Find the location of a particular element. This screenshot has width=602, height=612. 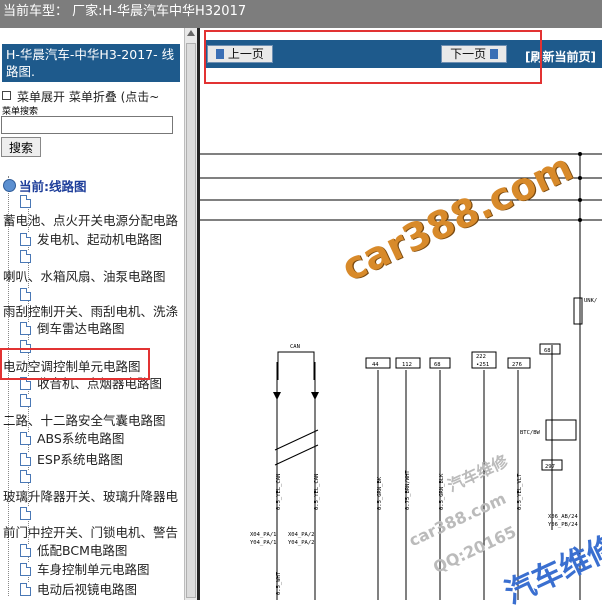

menu-toggle-label: 菜单展开 菜单折叠 (点击~ is located at coordinates (88, 97).